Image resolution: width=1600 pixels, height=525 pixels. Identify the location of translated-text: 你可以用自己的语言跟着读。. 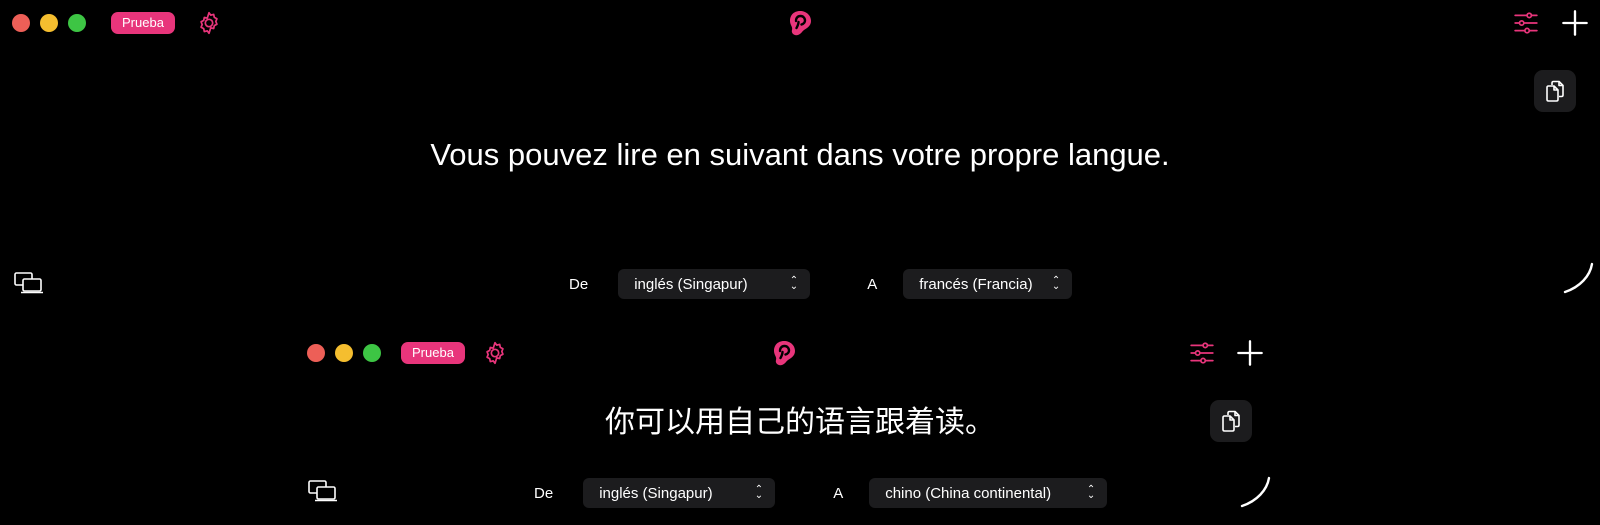
(800, 422).